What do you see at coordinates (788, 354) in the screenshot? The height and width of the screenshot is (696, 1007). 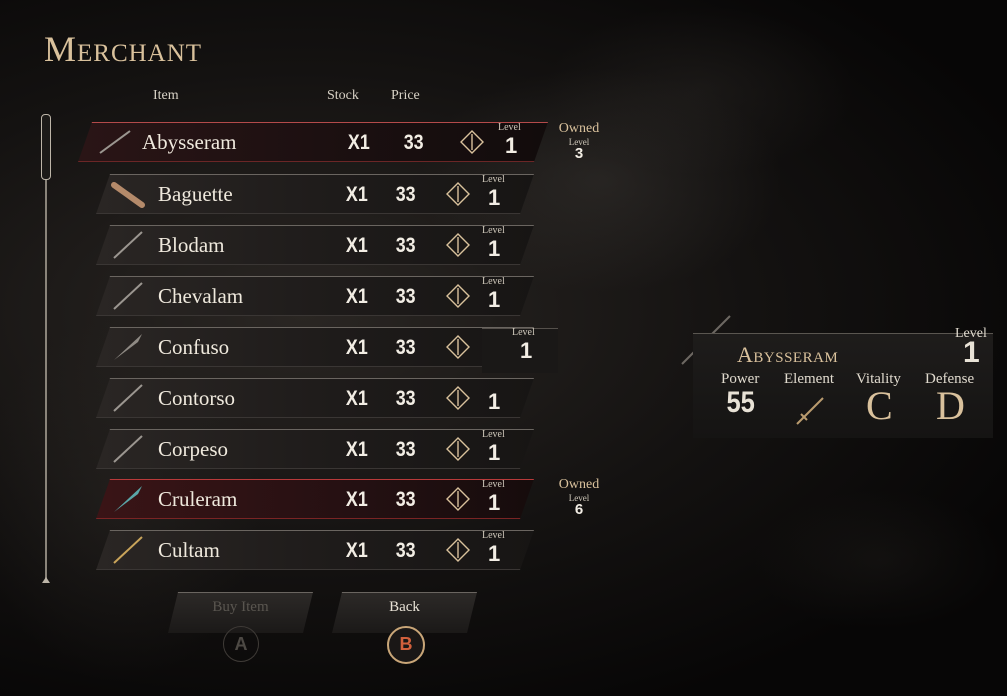 I see `detail-item-name: Abysseram` at bounding box center [788, 354].